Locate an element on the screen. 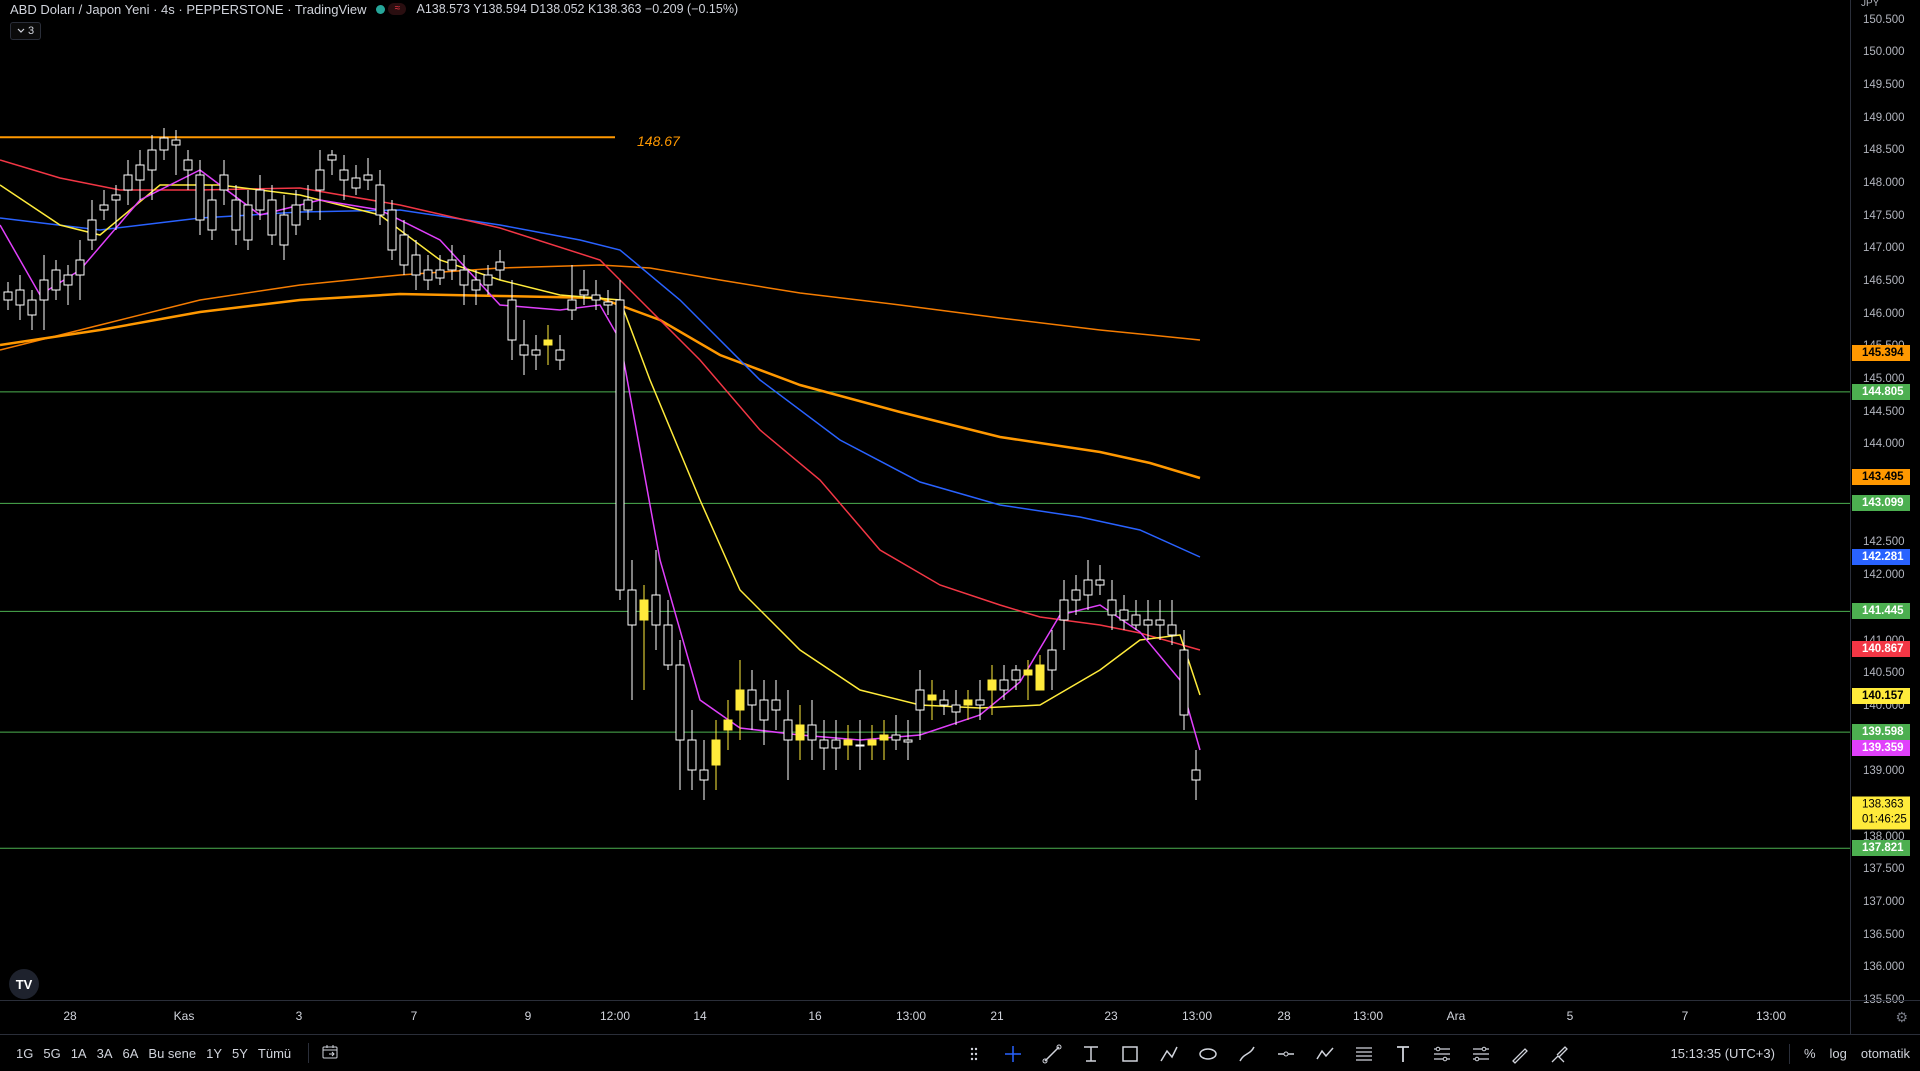 This screenshot has height=1071, width=1920. data-delay-icon: ≈ is located at coordinates (397, 9).